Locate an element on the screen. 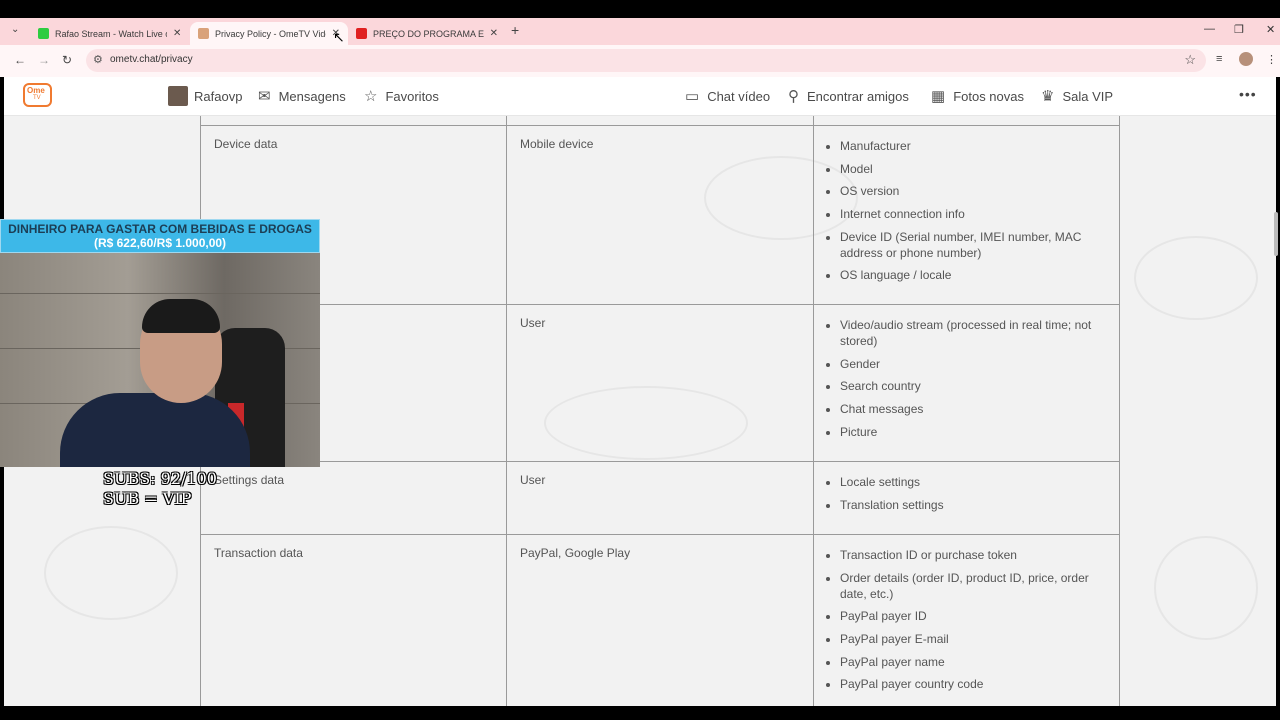  nav-new-photos: ▦ Fotos novas is located at coordinates (977, 96).